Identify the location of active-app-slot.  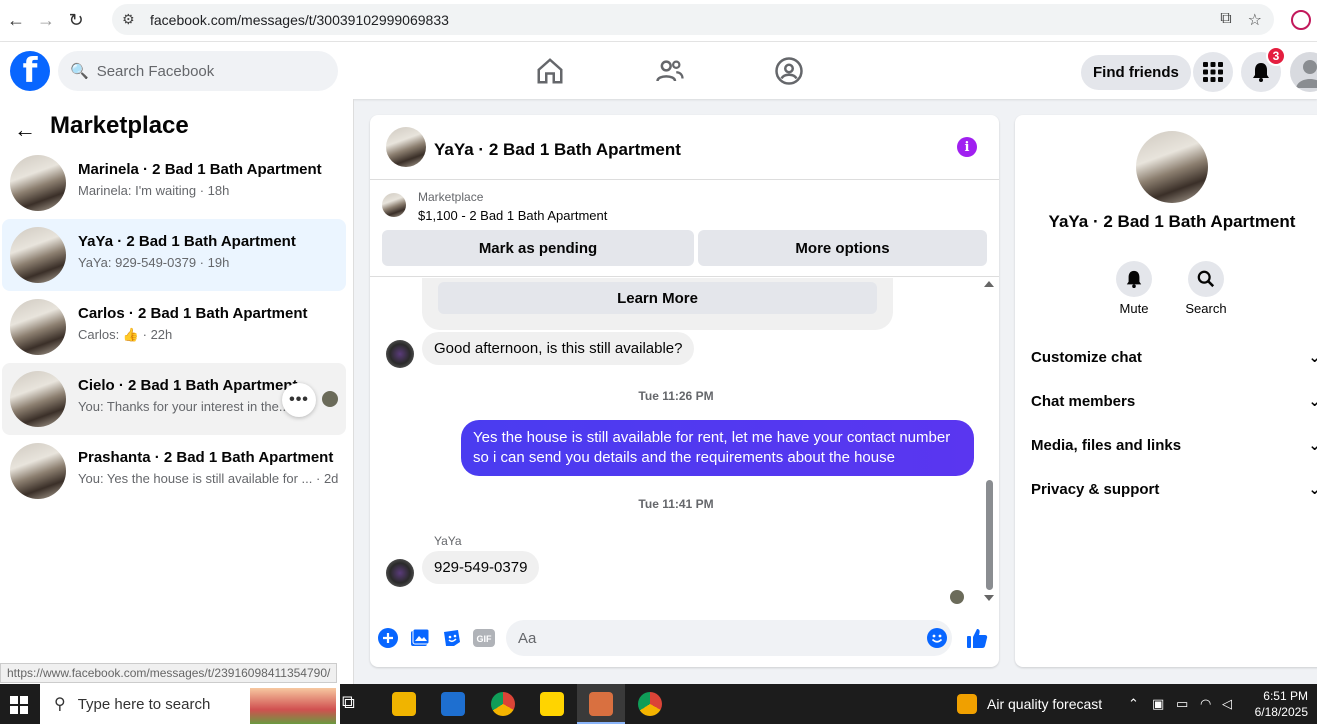
(601, 704).